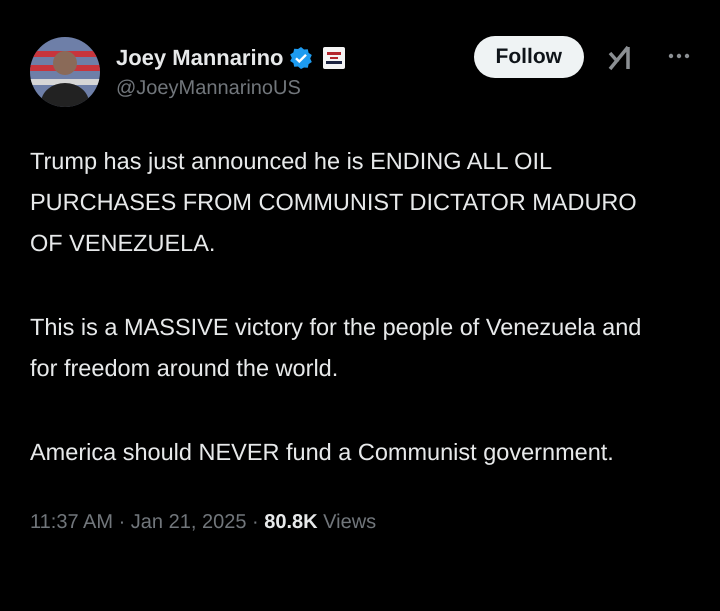 This screenshot has height=611, width=720. Describe the element at coordinates (334, 57) in the screenshot. I see `affiliate-badge-icon` at that location.